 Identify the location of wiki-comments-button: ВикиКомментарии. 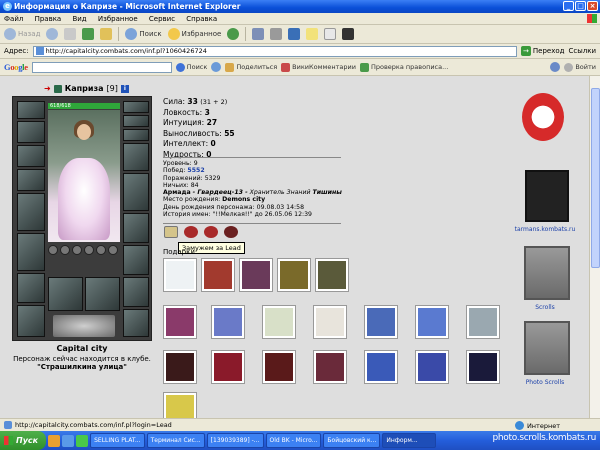
(318, 67).